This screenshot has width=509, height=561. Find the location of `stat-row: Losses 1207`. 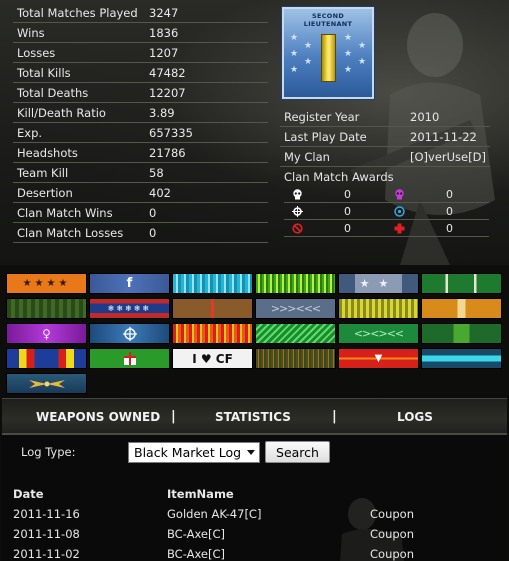

stat-row: Losses 1207 is located at coordinates (140, 53).